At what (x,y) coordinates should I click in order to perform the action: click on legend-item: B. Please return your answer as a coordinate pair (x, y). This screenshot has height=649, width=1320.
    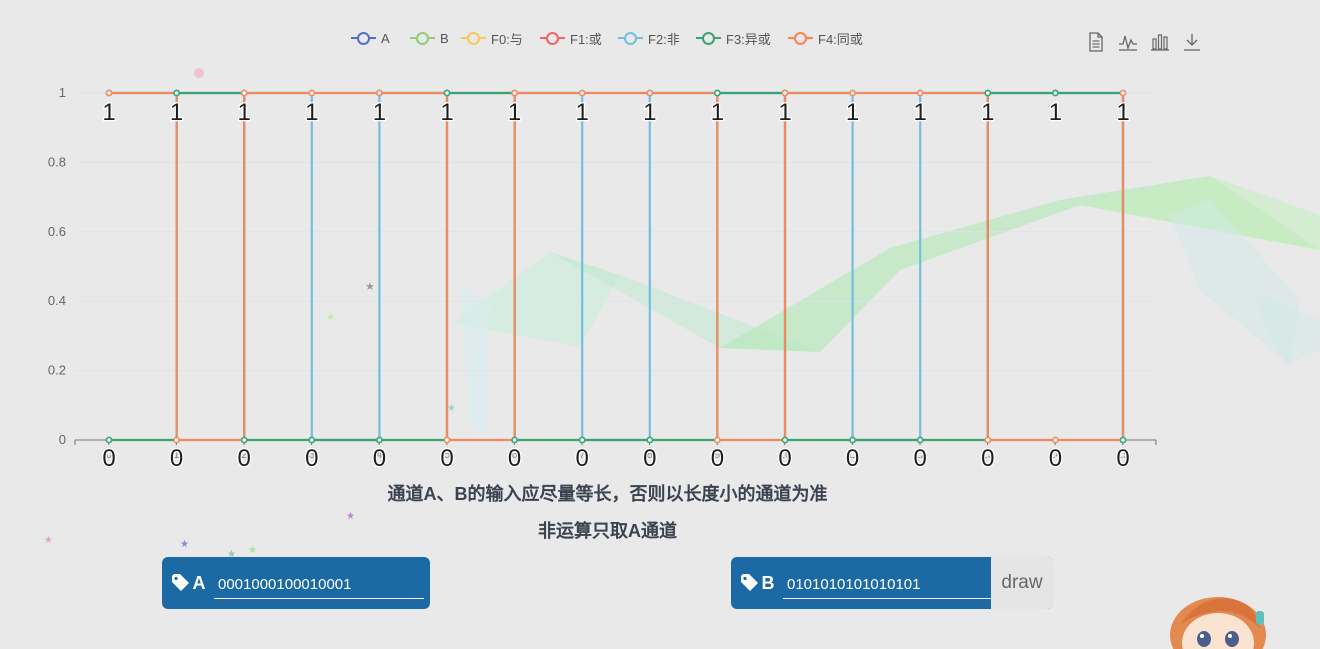
    Looking at the image, I should click on (429, 38).